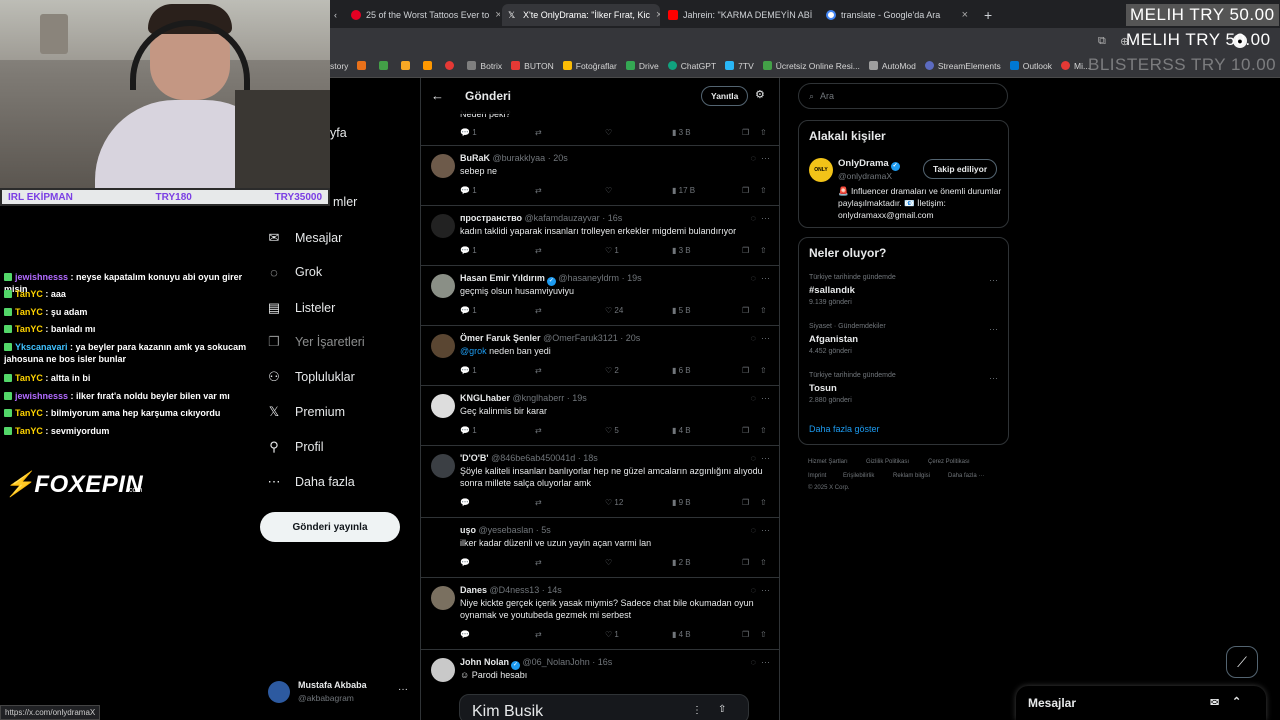 The width and height of the screenshot is (1280, 720). Describe the element at coordinates (612, 634) in the screenshot. I see `like-icon: ♡ 1` at that location.